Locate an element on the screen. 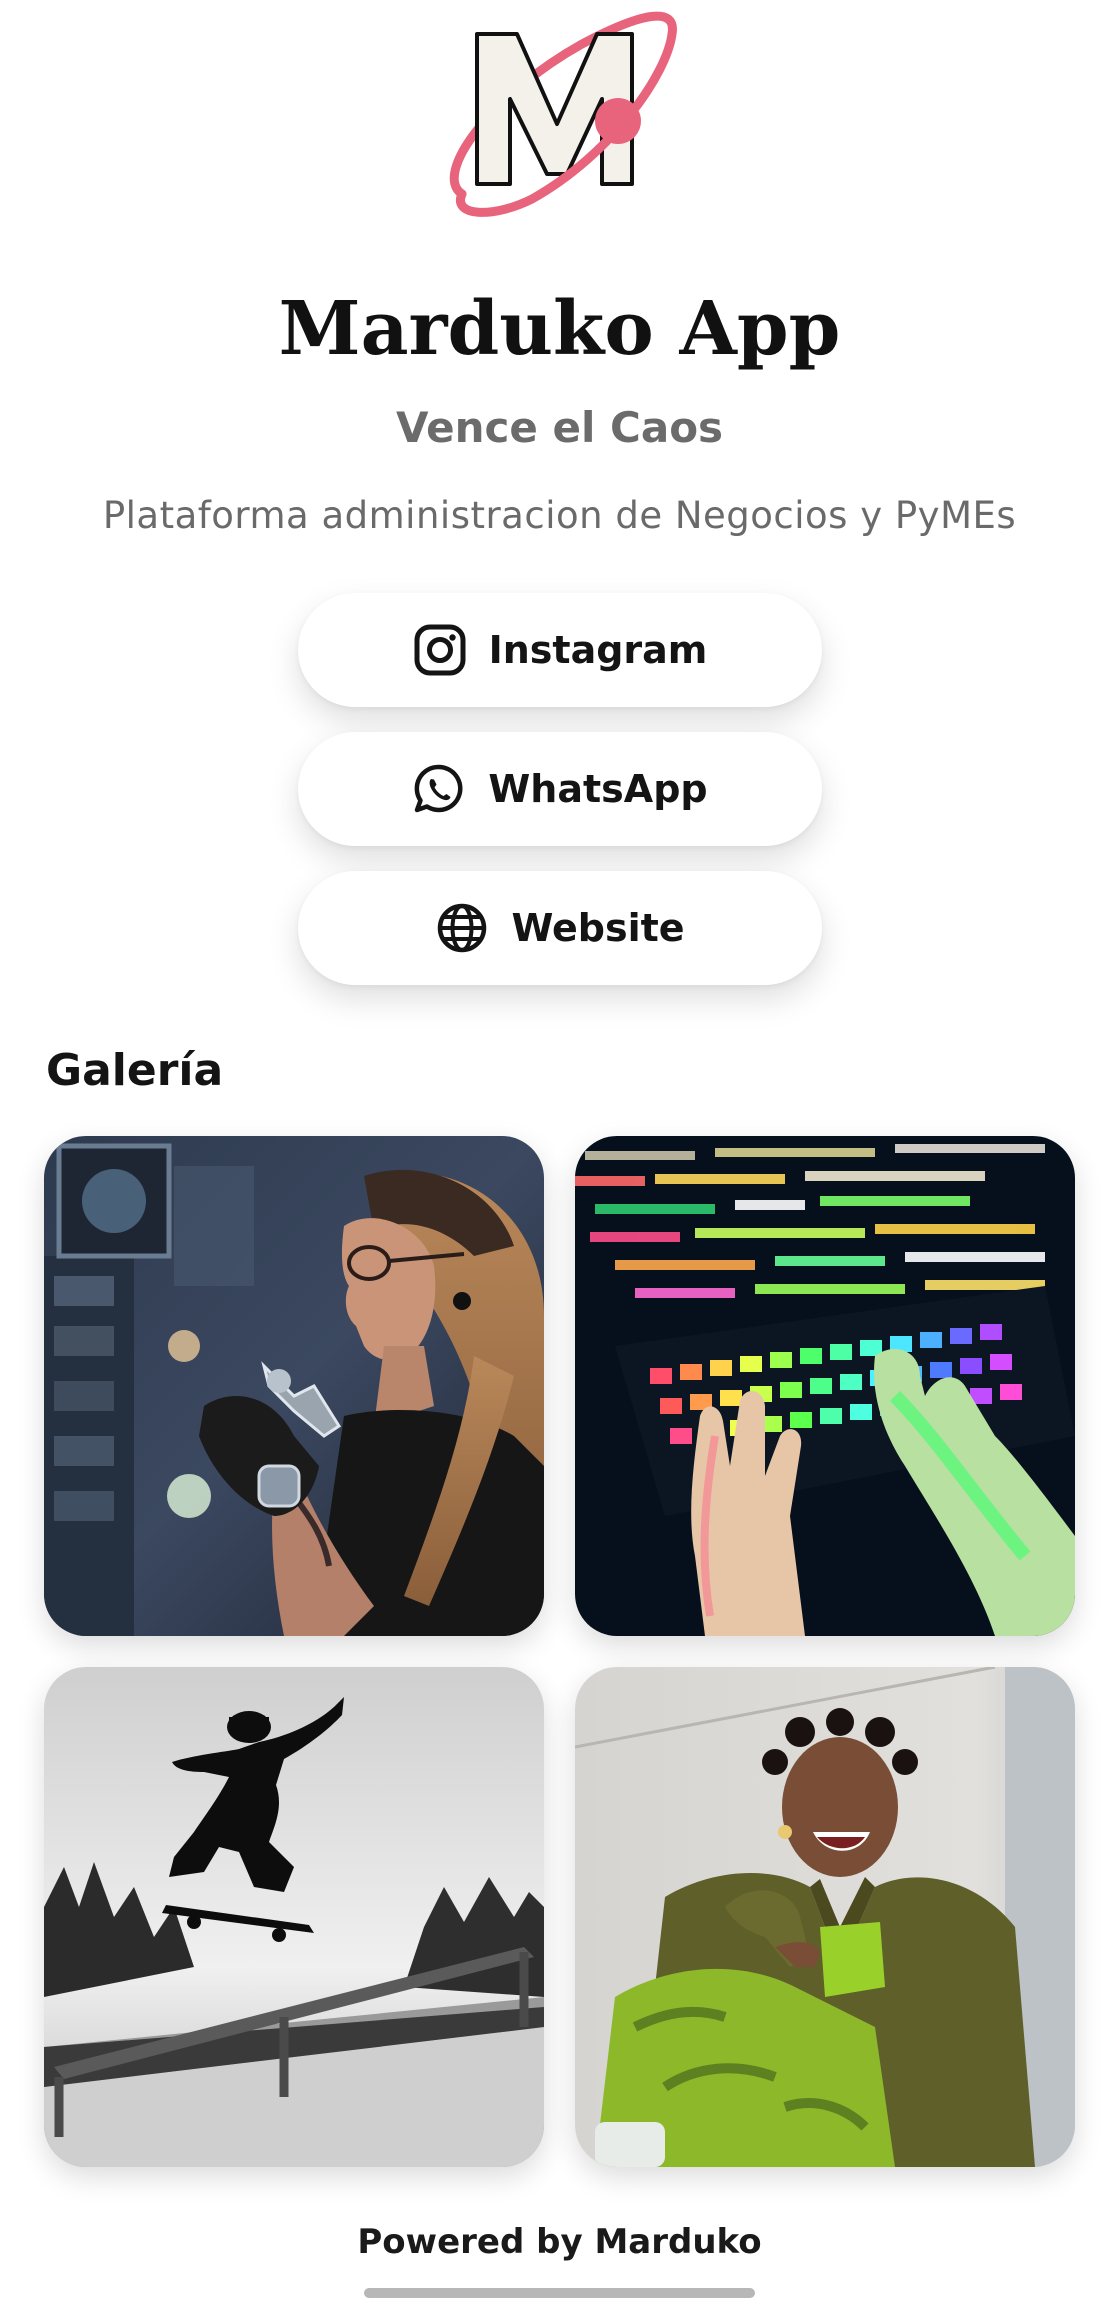 This screenshot has width=1119, height=2315. marduko-logo is located at coordinates (557, 114).